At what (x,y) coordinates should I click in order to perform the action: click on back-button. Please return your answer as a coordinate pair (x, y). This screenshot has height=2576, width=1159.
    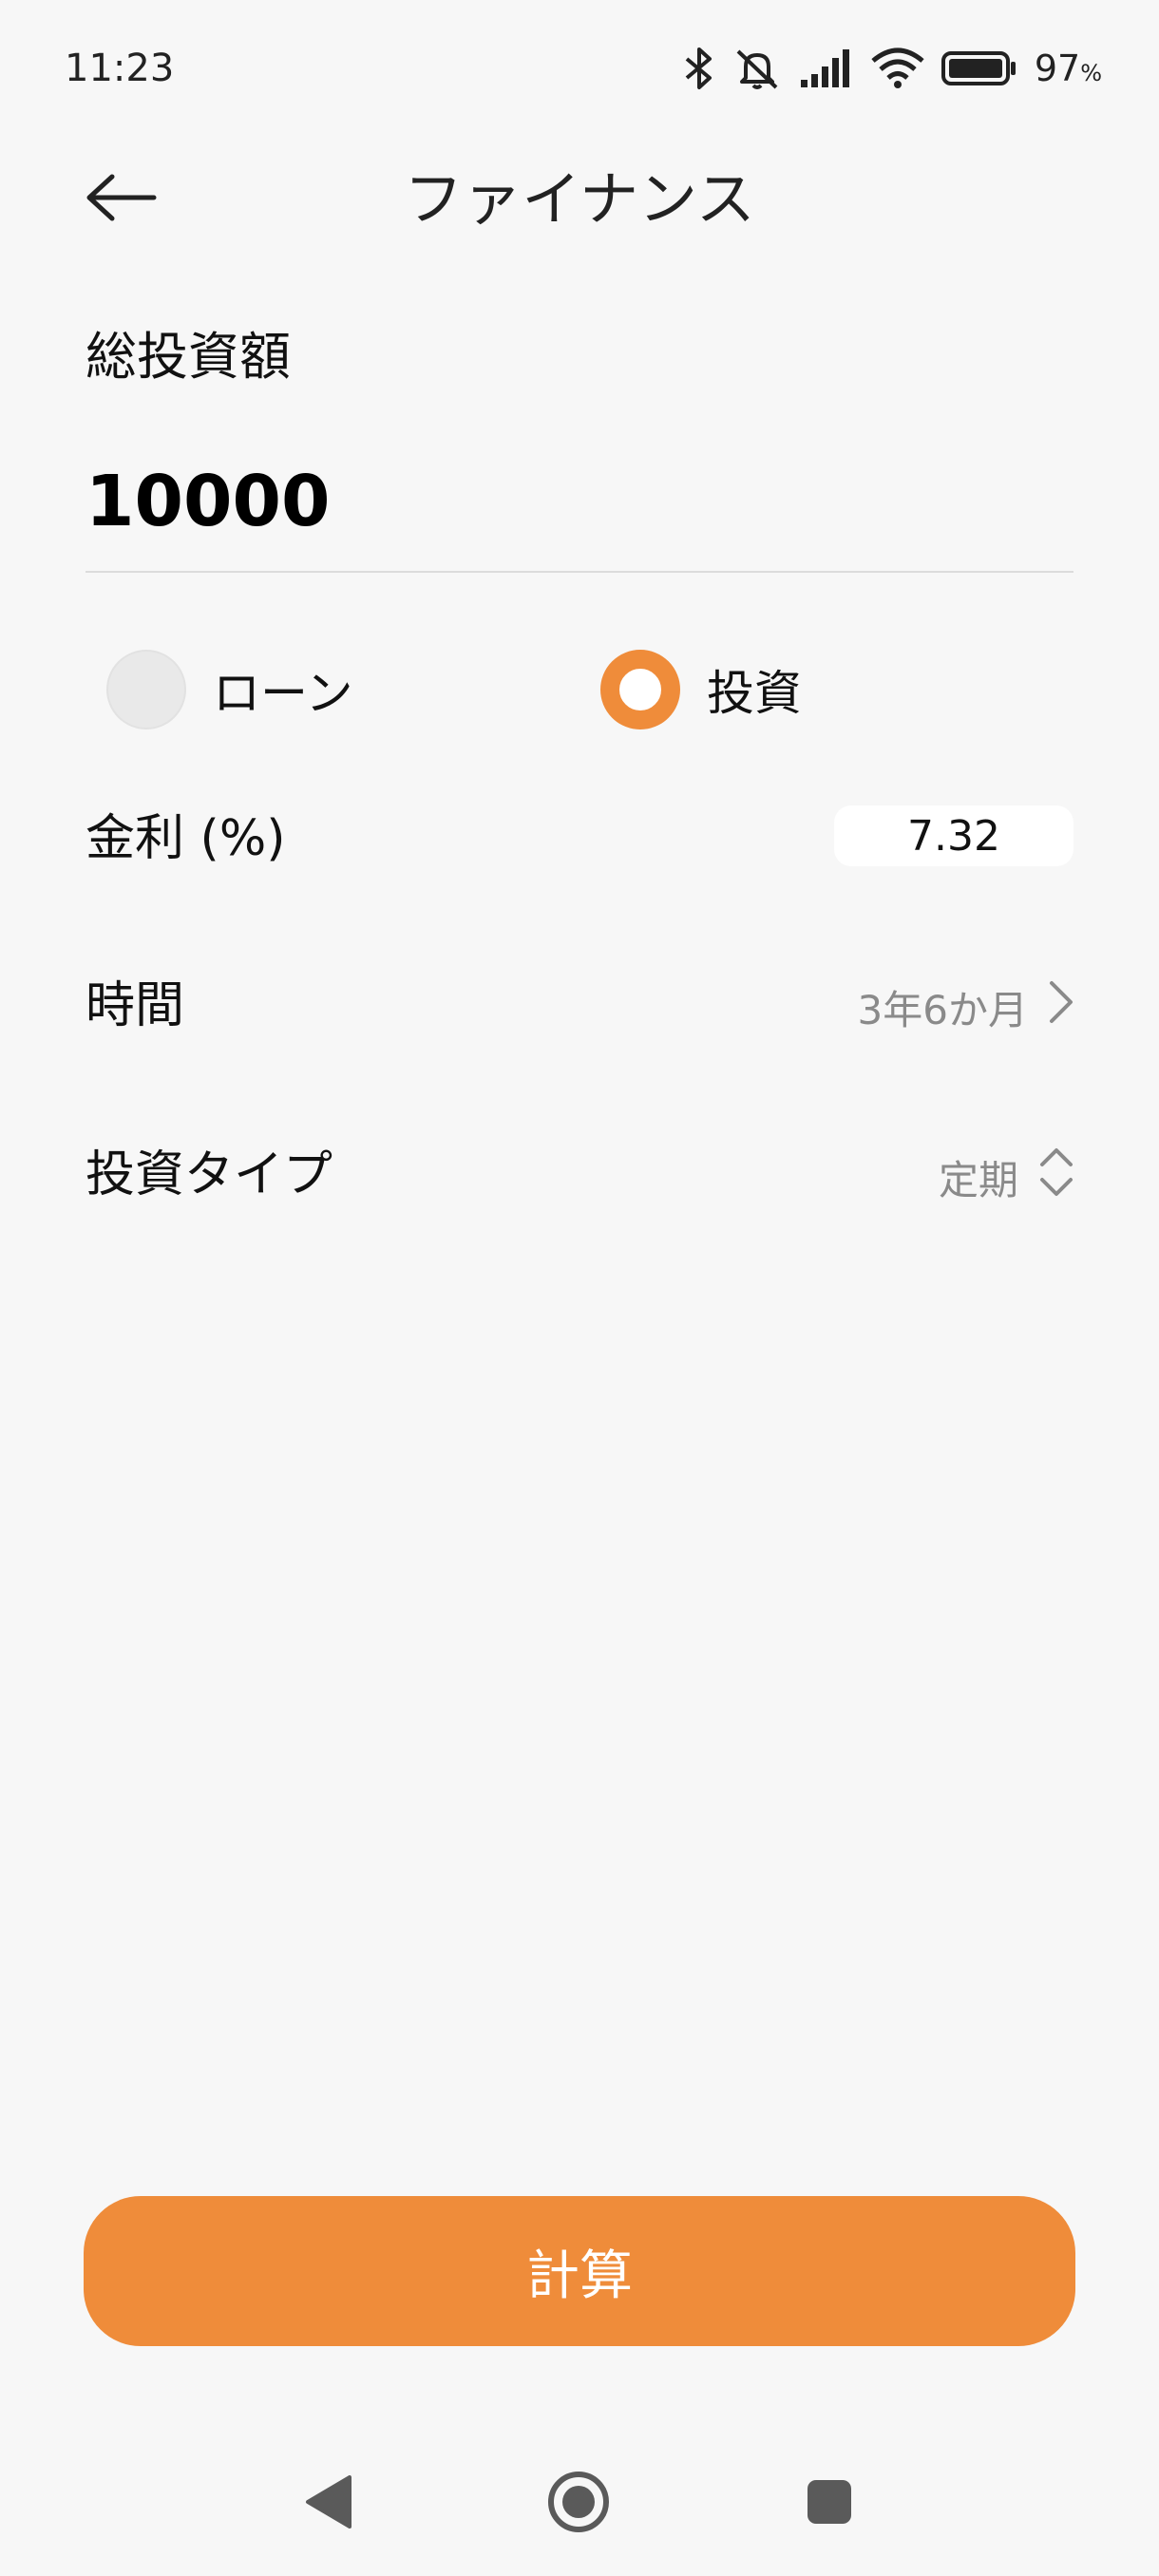
    Looking at the image, I should click on (121, 199).